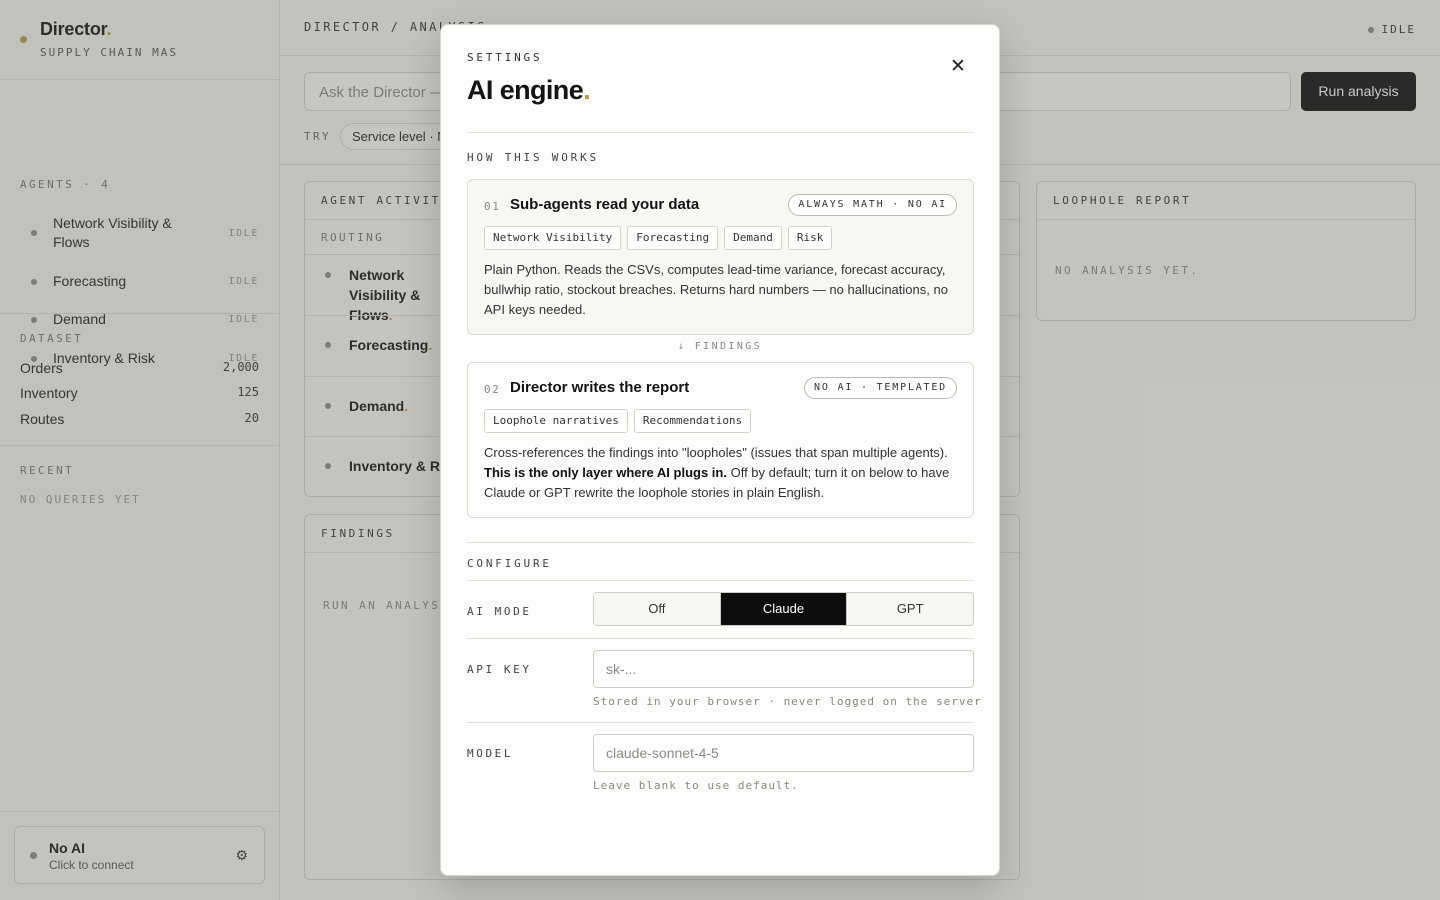  What do you see at coordinates (492, 389) in the screenshot?
I see `step-number: 02` at bounding box center [492, 389].